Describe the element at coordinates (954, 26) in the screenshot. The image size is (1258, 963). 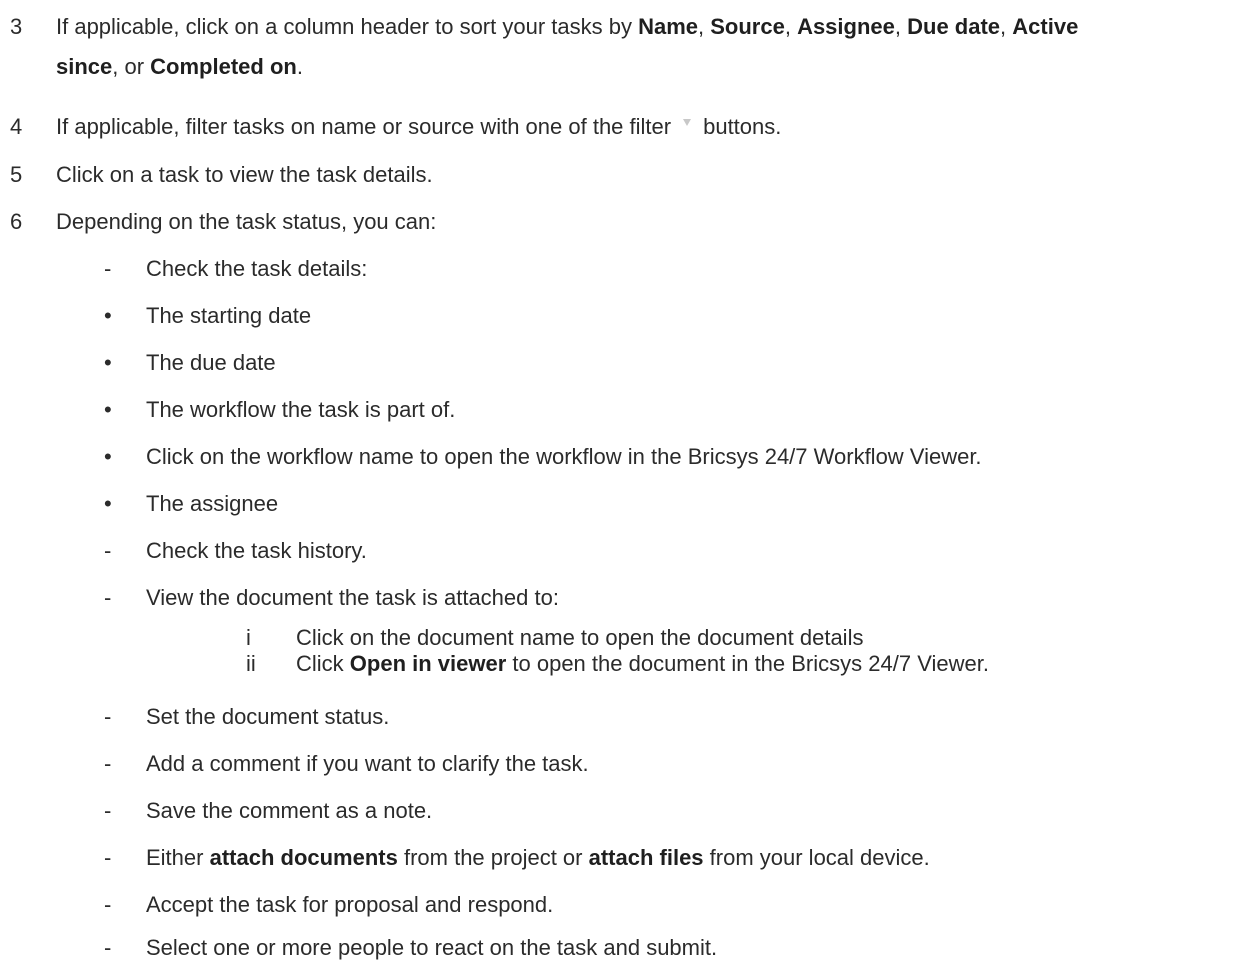
I see `bold-due-date: Due date` at that location.